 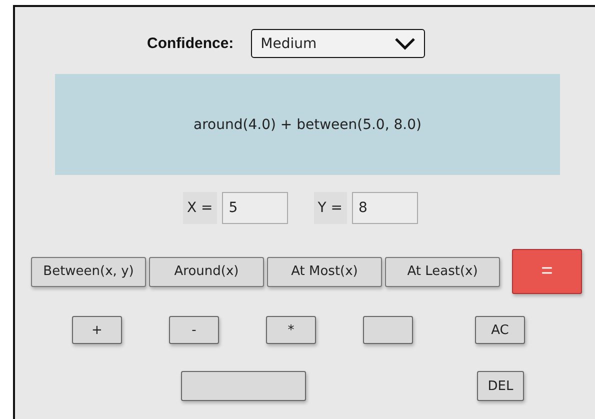 What do you see at coordinates (500, 330) in the screenshot?
I see `key-button: AC` at bounding box center [500, 330].